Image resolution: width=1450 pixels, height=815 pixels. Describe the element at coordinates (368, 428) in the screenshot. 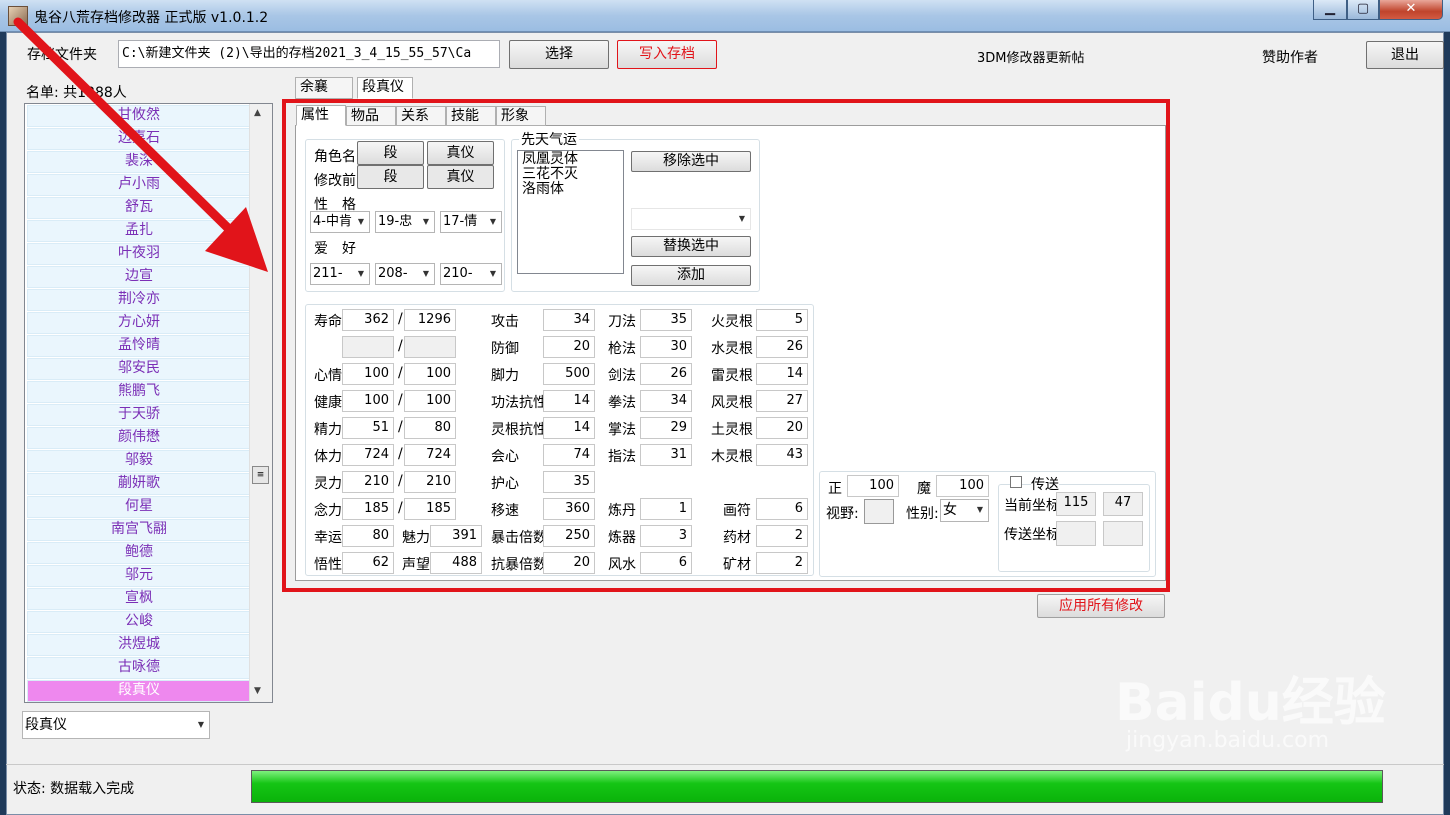

I see `stat-current-field: 51` at that location.